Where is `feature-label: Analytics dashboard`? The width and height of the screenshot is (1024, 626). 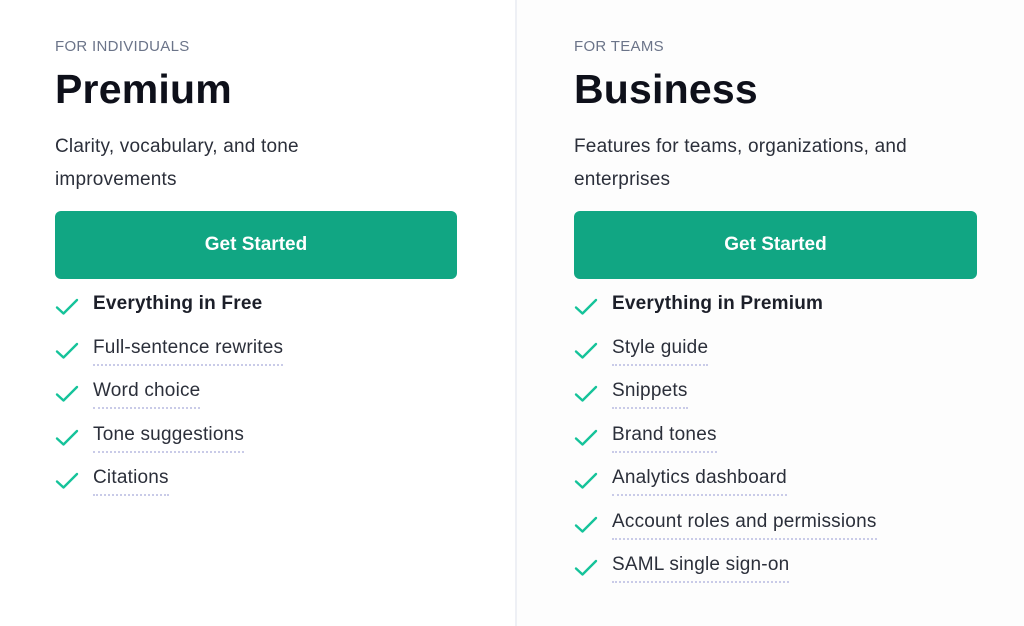 feature-label: Analytics dashboard is located at coordinates (699, 481).